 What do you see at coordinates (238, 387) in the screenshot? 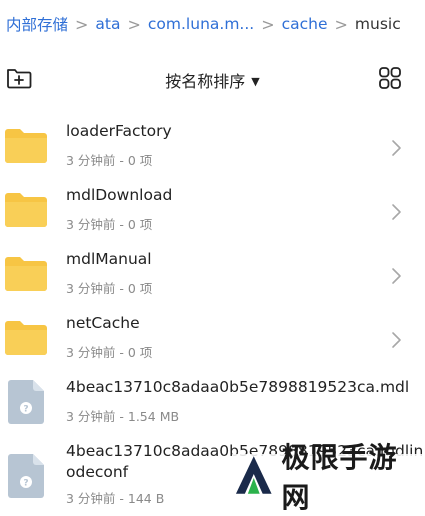
I see `file-name: 4beac13710c8adaa0b5e7898819523ca.mdl` at bounding box center [238, 387].